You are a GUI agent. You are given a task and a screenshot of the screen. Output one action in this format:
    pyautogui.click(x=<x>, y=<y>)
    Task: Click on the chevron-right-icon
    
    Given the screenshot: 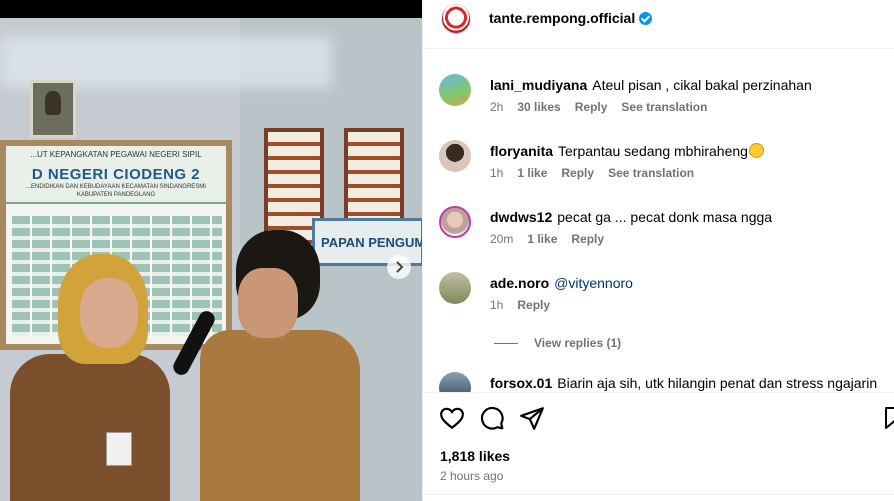 What is the action you would take?
    pyautogui.click(x=400, y=267)
    